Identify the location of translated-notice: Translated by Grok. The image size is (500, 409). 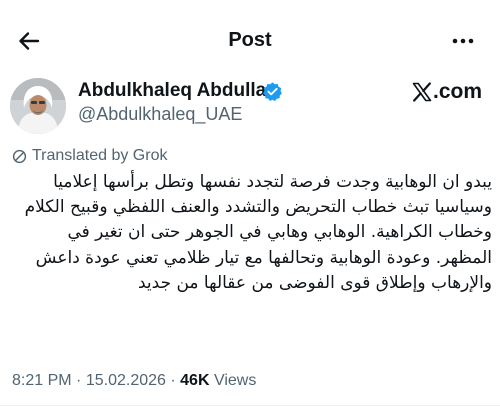
(89, 156).